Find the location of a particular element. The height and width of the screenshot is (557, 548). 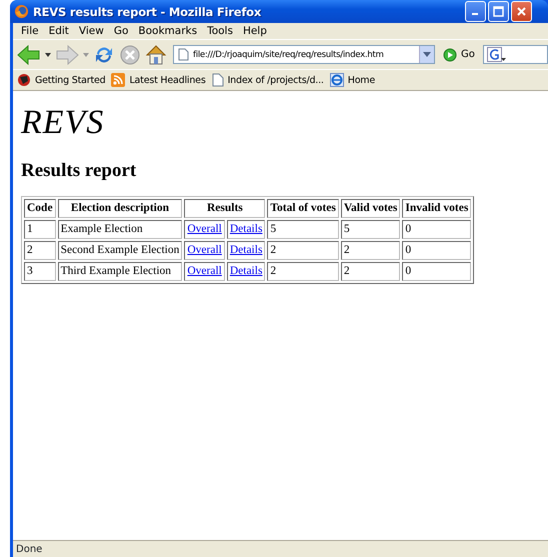

globe-icon is located at coordinates (337, 80).